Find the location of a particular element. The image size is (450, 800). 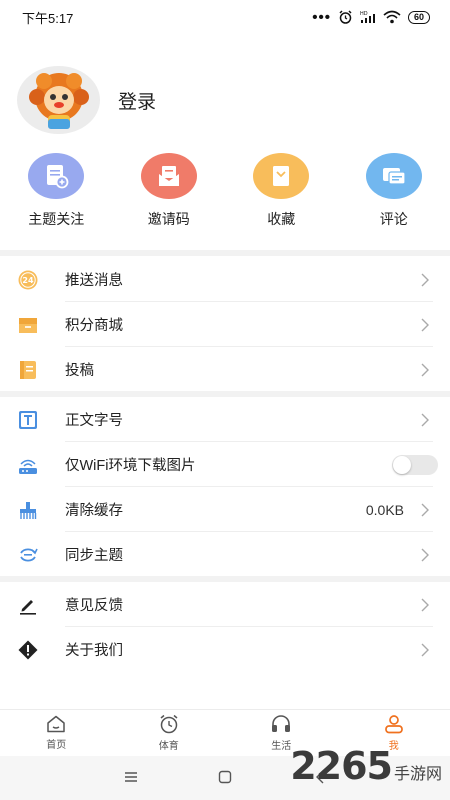

cache-size-value: 0.0KB is located at coordinates (384, 509).